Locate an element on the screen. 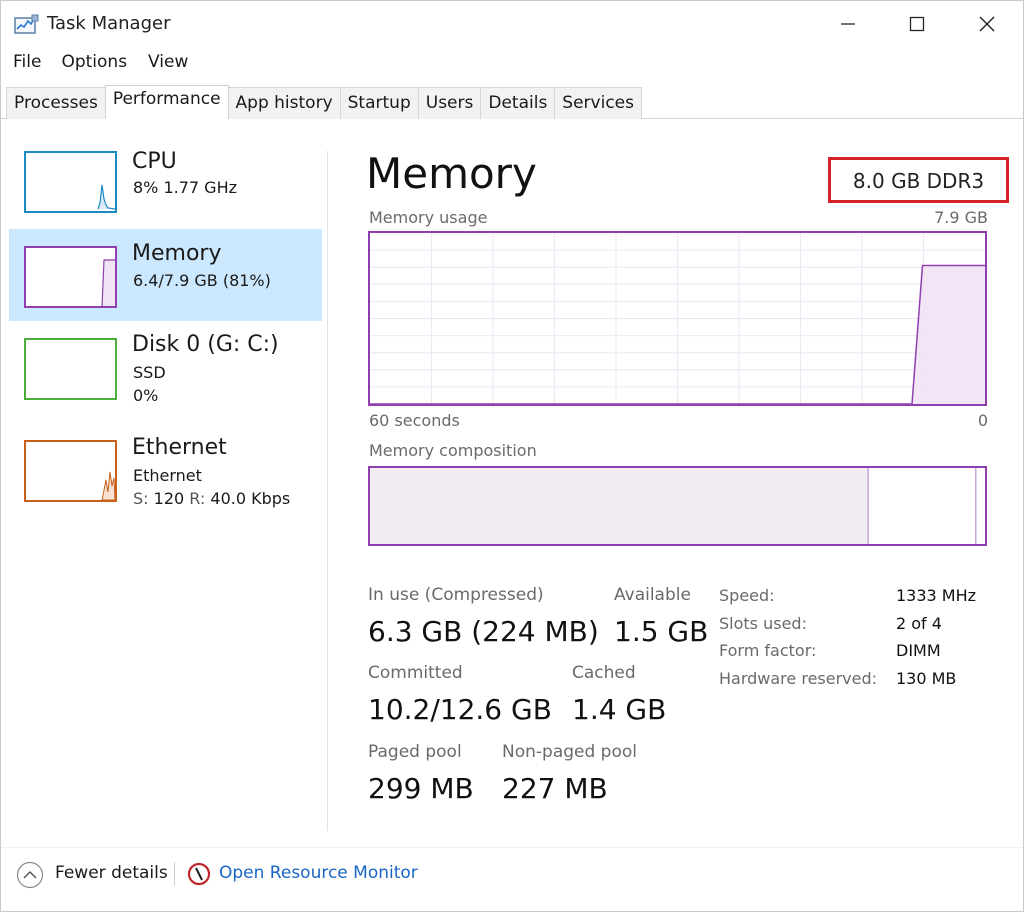 The image size is (1024, 912). cpu-thumbnail is located at coordinates (70, 182).